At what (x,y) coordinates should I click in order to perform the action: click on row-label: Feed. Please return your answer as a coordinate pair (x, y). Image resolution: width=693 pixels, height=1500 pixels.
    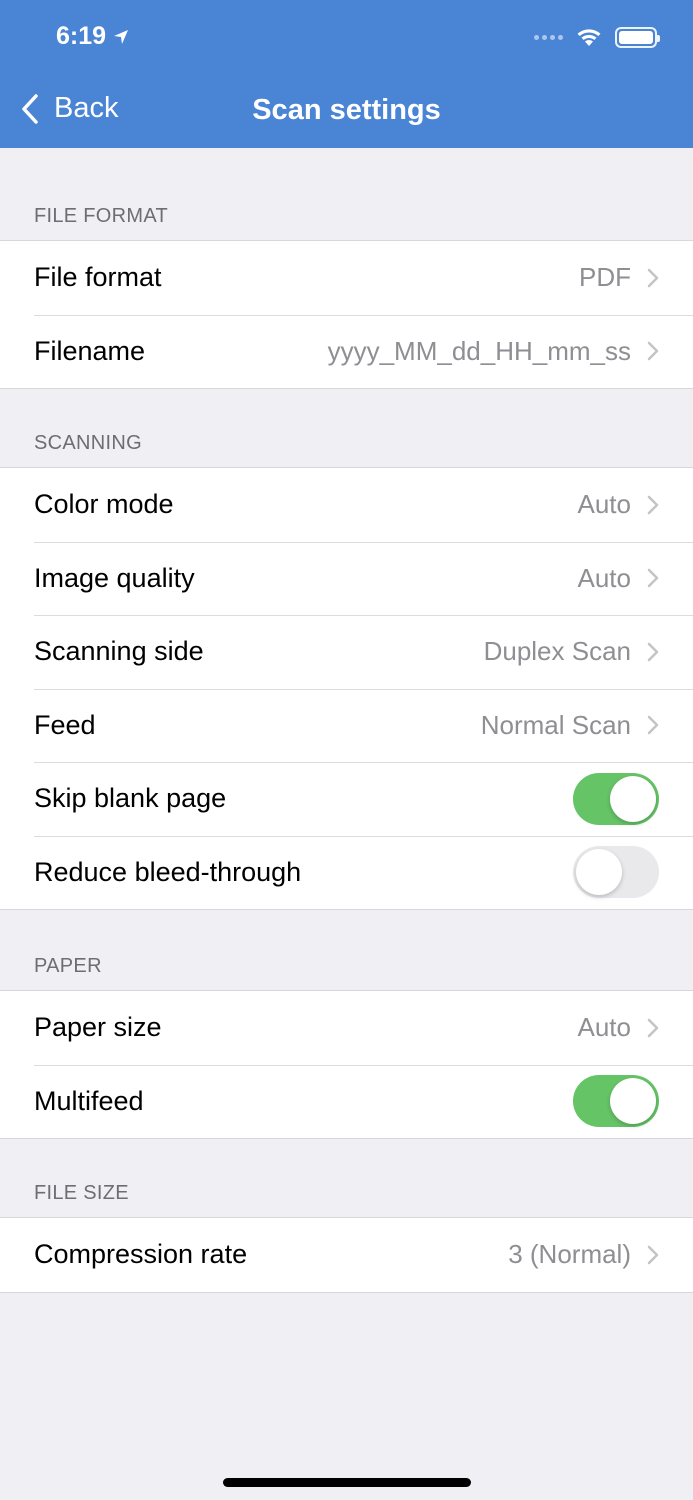
    Looking at the image, I should click on (65, 724).